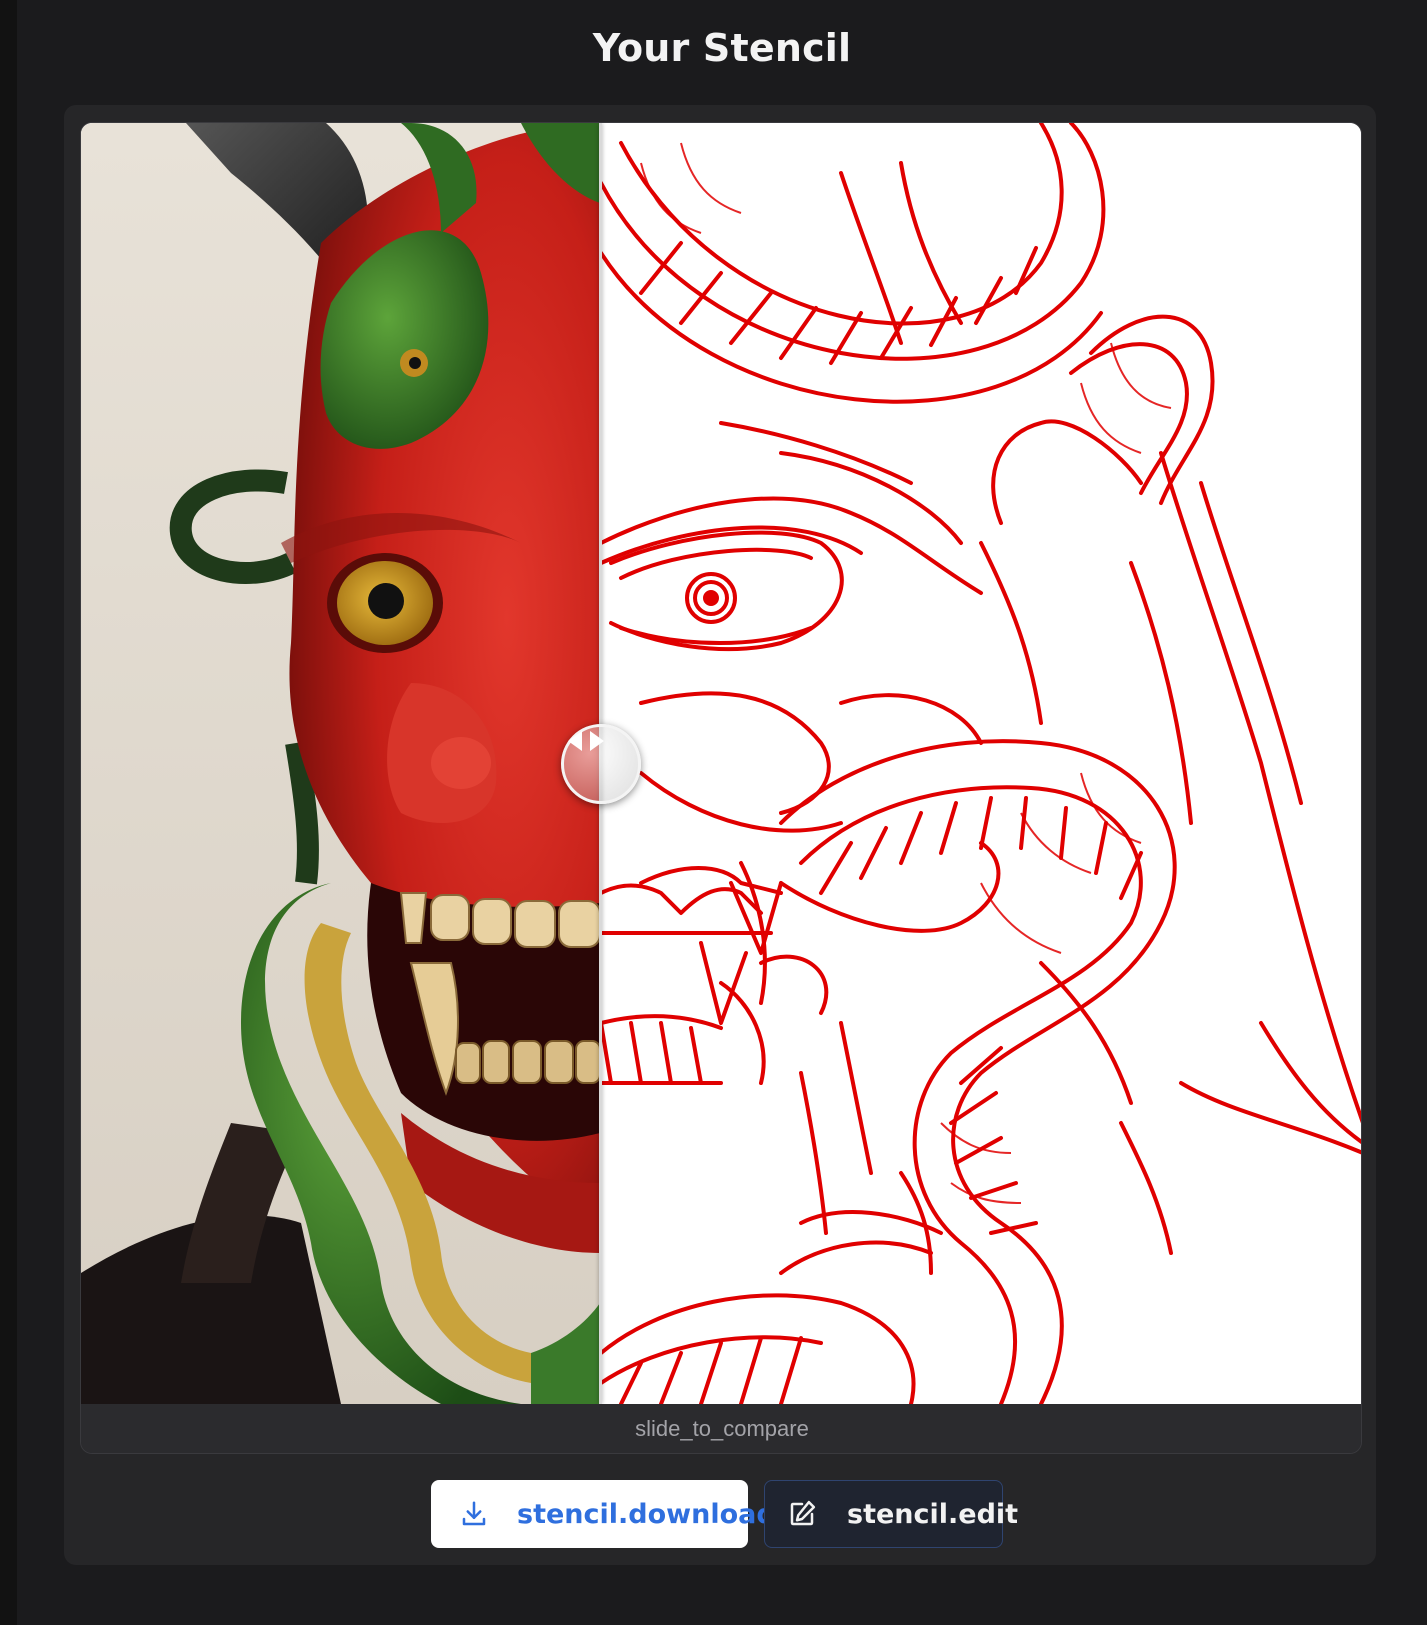 The image size is (1427, 1625). Describe the element at coordinates (601, 764) in the screenshot. I see `compare-handle` at that location.